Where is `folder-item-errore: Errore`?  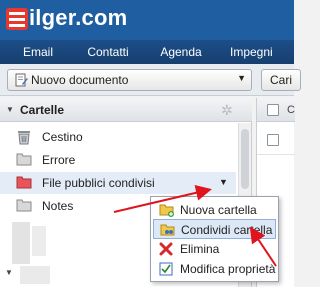
folder-item-errore: Errore is located at coordinates (118, 160).